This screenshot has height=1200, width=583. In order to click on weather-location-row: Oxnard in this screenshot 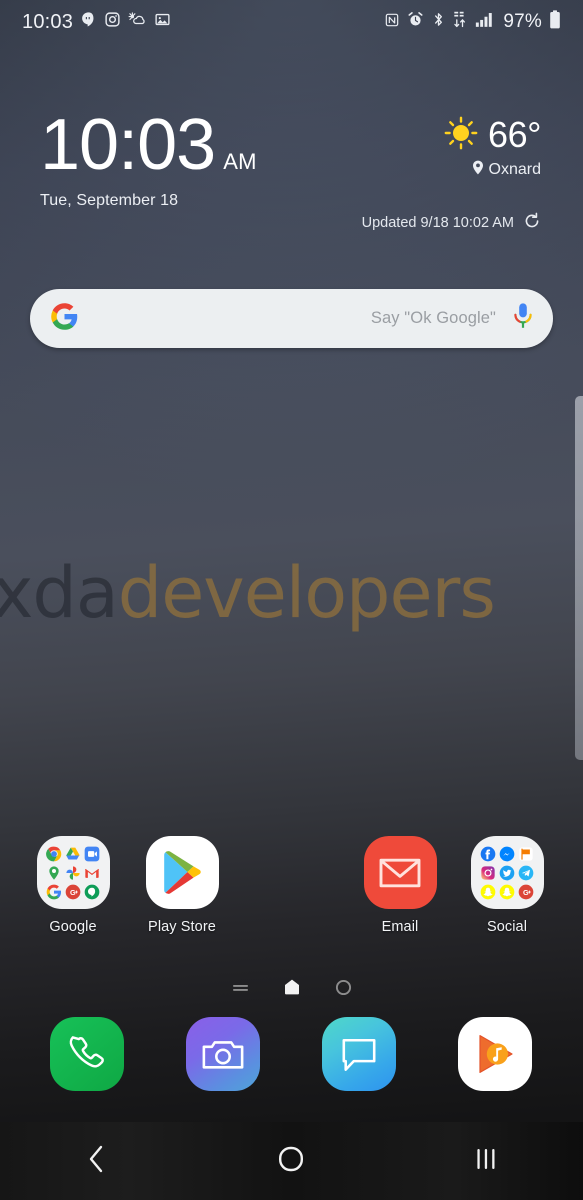, I will do `click(492, 170)`.